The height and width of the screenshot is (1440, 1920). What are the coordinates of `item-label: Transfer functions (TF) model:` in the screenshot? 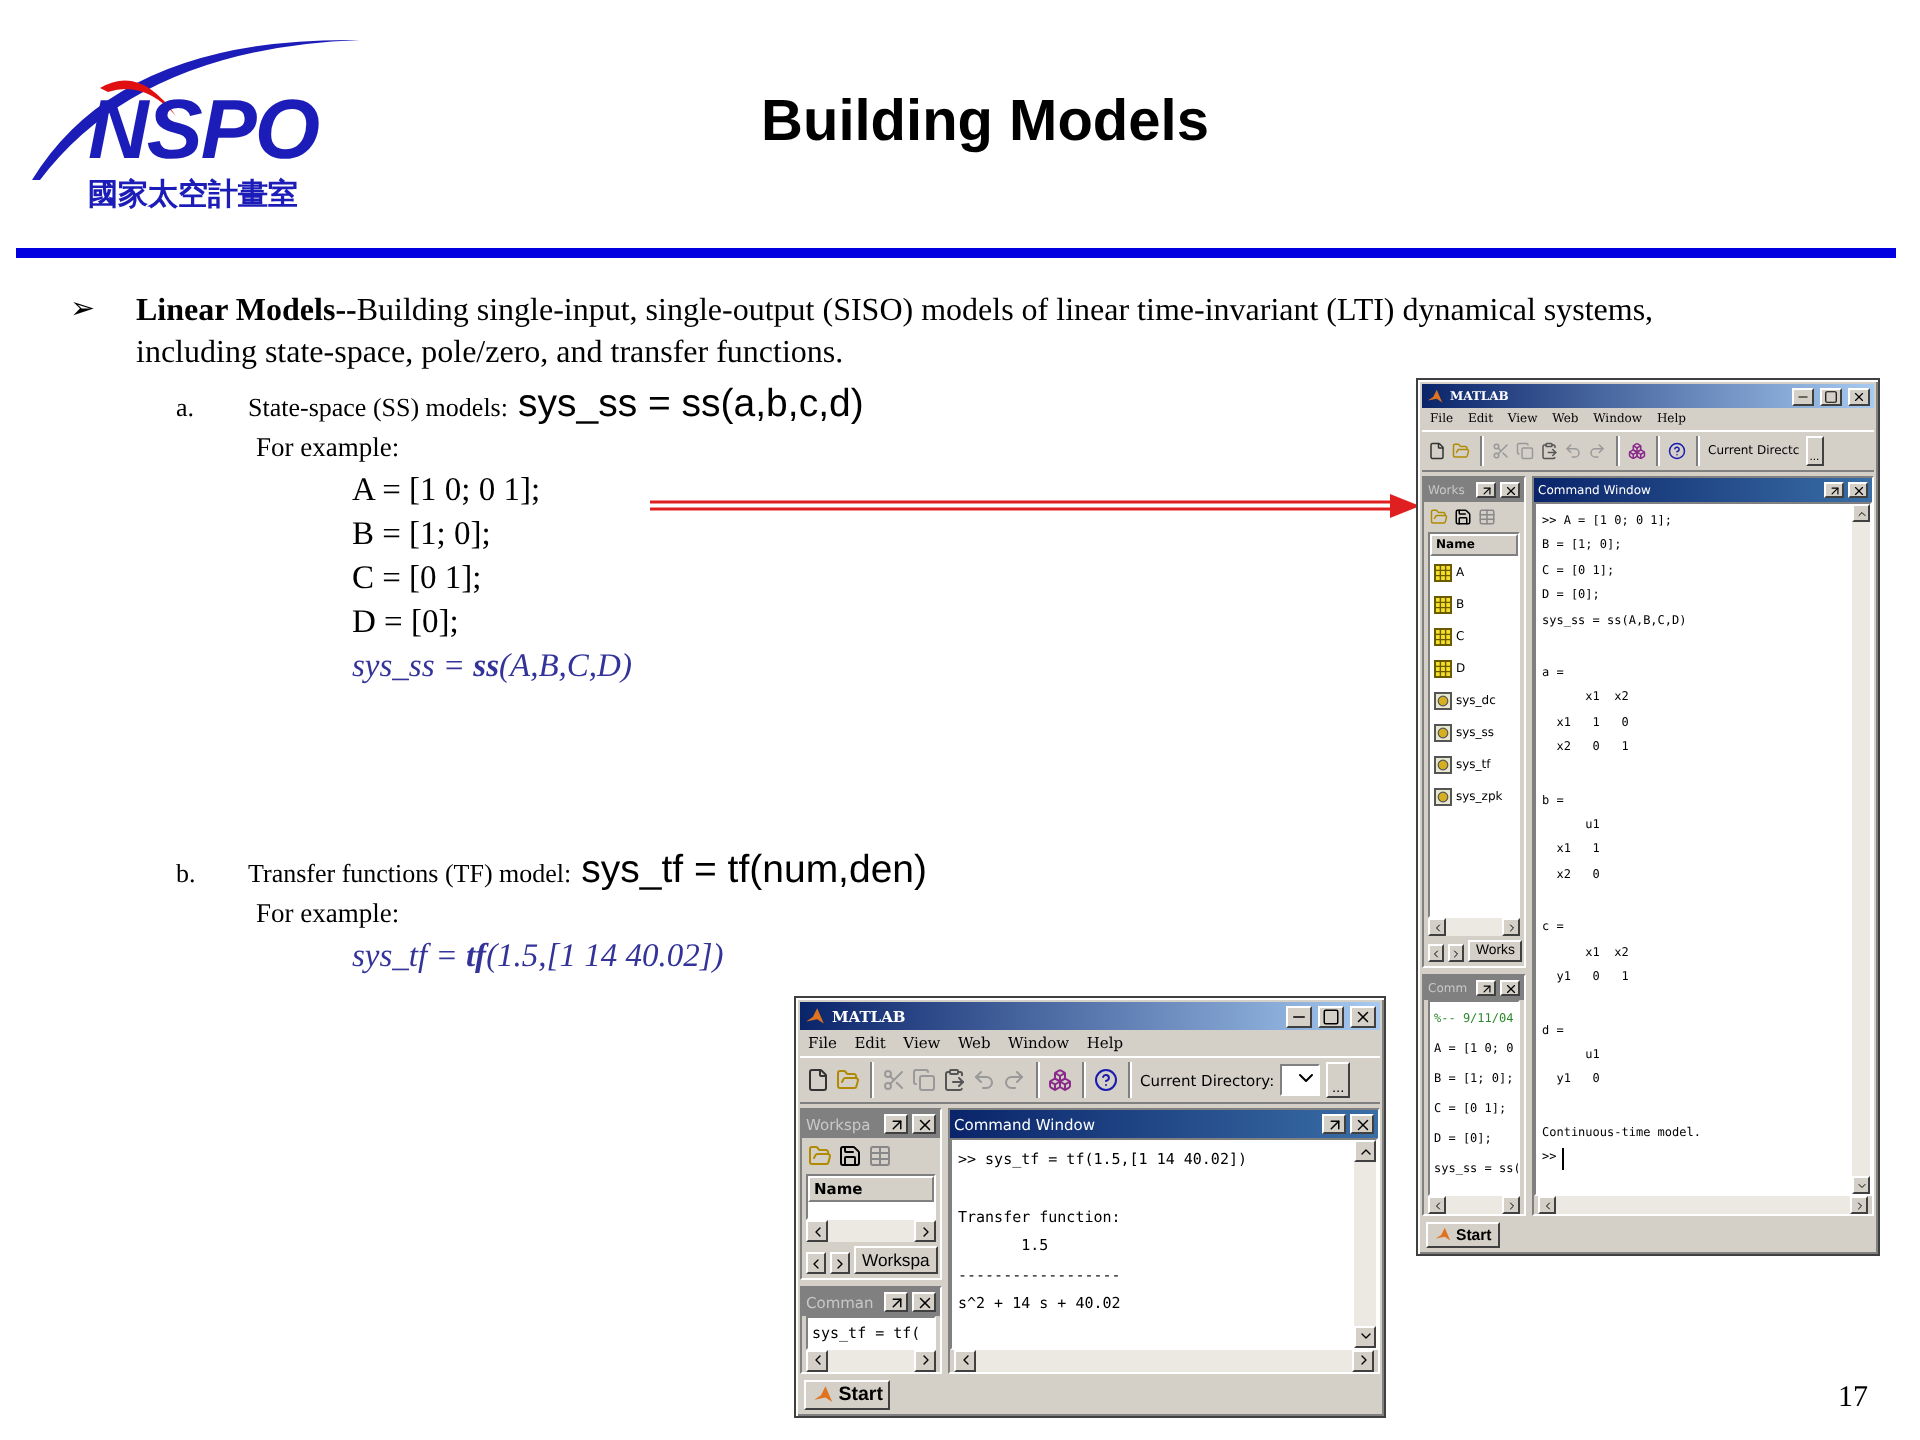 It's located at (410, 874).